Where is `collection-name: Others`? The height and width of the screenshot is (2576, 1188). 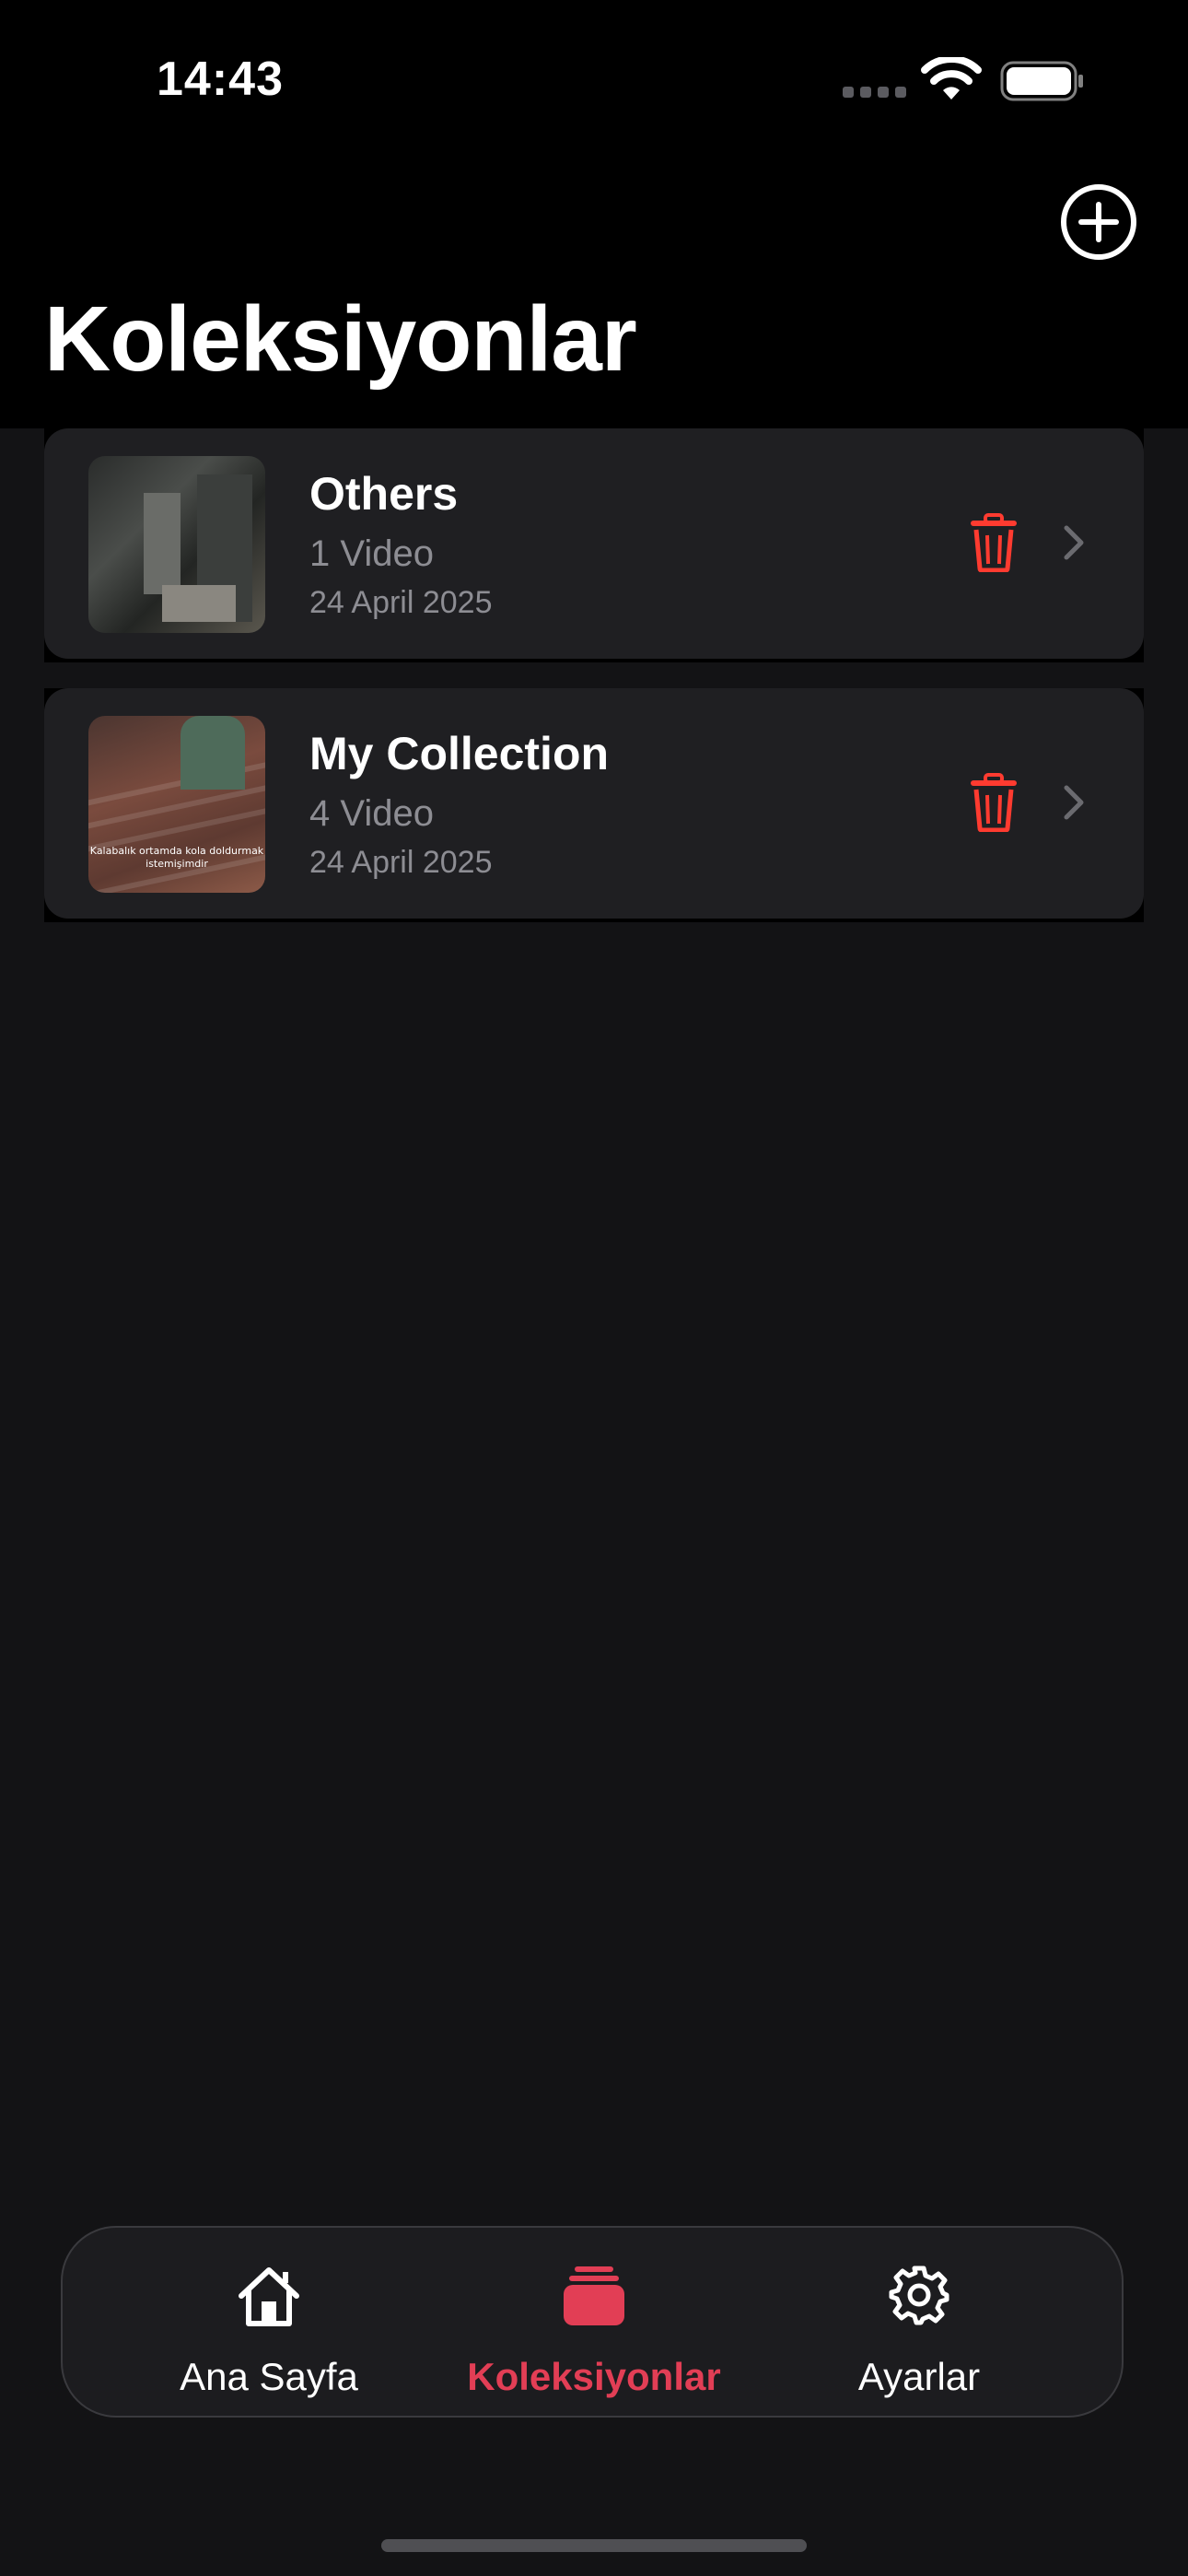
collection-name: Others is located at coordinates (384, 494).